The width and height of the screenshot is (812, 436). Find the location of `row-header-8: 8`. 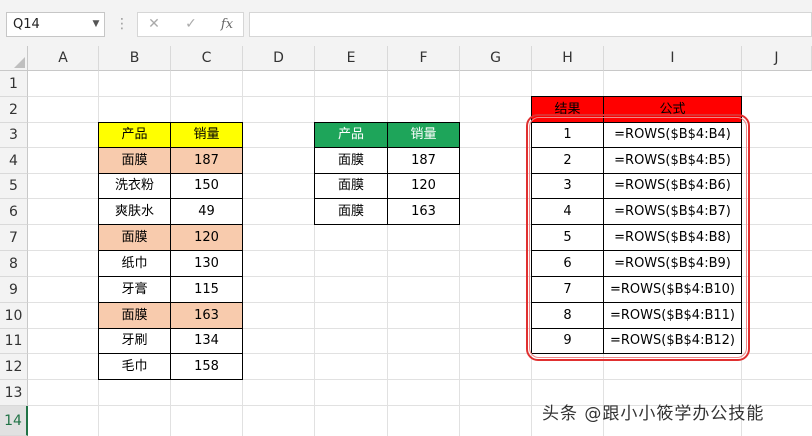

row-header-8: 8 is located at coordinates (14, 264).